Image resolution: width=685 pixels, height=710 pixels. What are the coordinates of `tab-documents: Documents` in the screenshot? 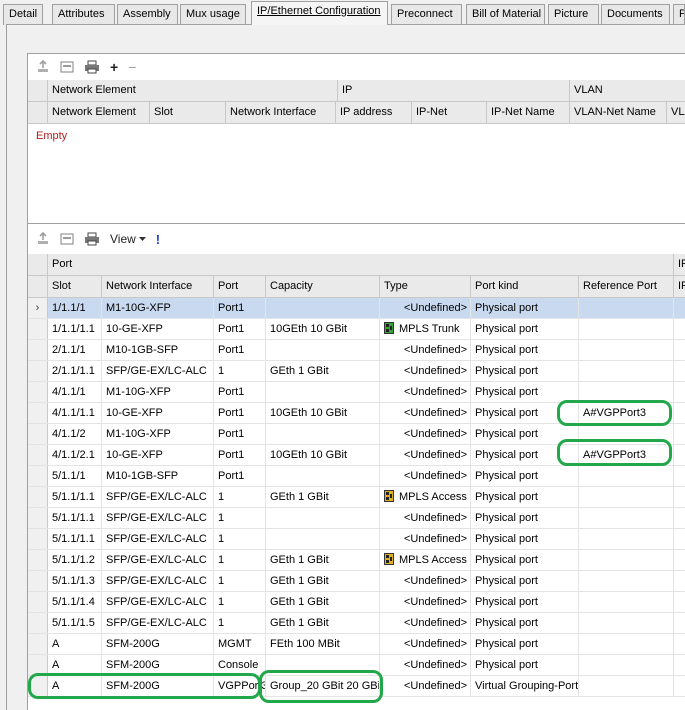 It's located at (635, 14).